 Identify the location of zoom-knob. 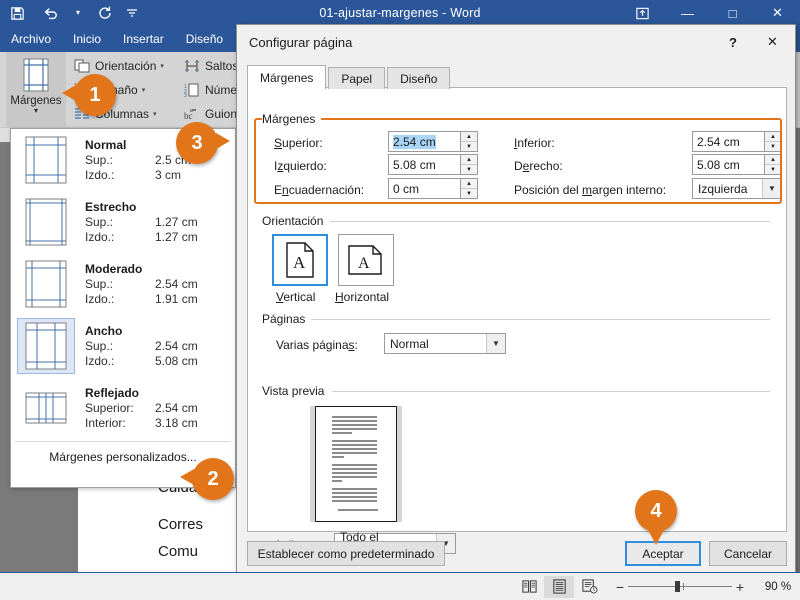
(677, 586).